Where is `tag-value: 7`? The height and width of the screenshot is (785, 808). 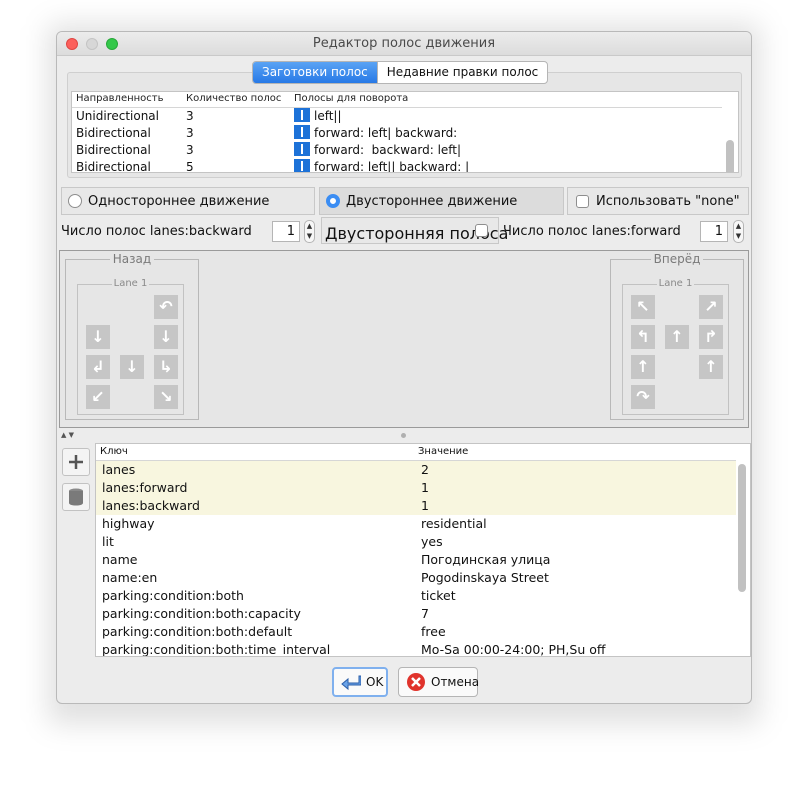
tag-value: 7 is located at coordinates (425, 614).